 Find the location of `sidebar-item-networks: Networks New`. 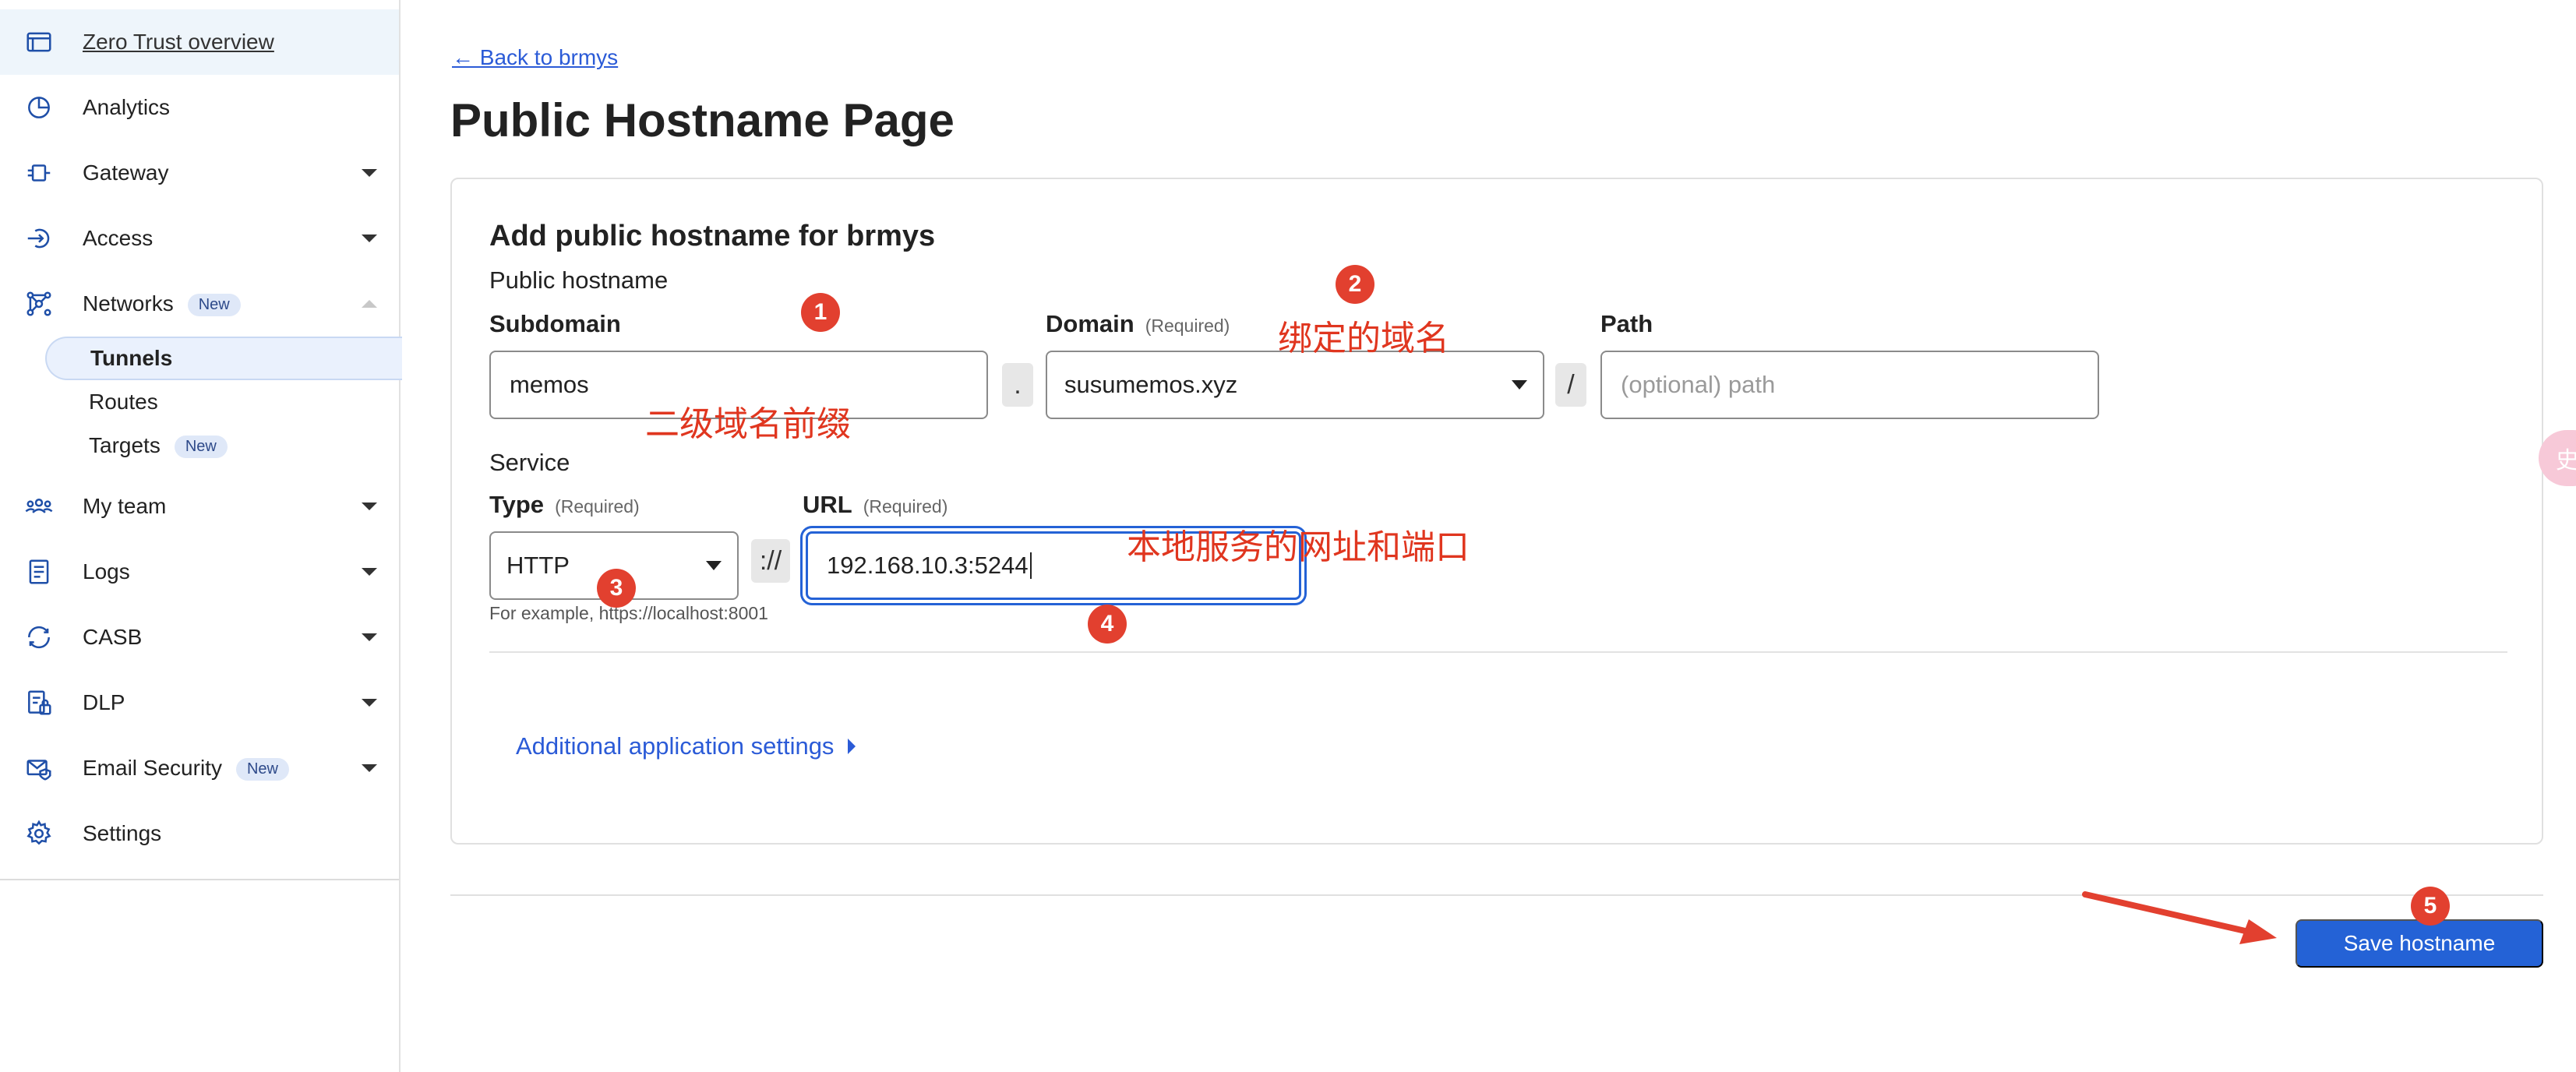

sidebar-item-networks: Networks New is located at coordinates (199, 304).